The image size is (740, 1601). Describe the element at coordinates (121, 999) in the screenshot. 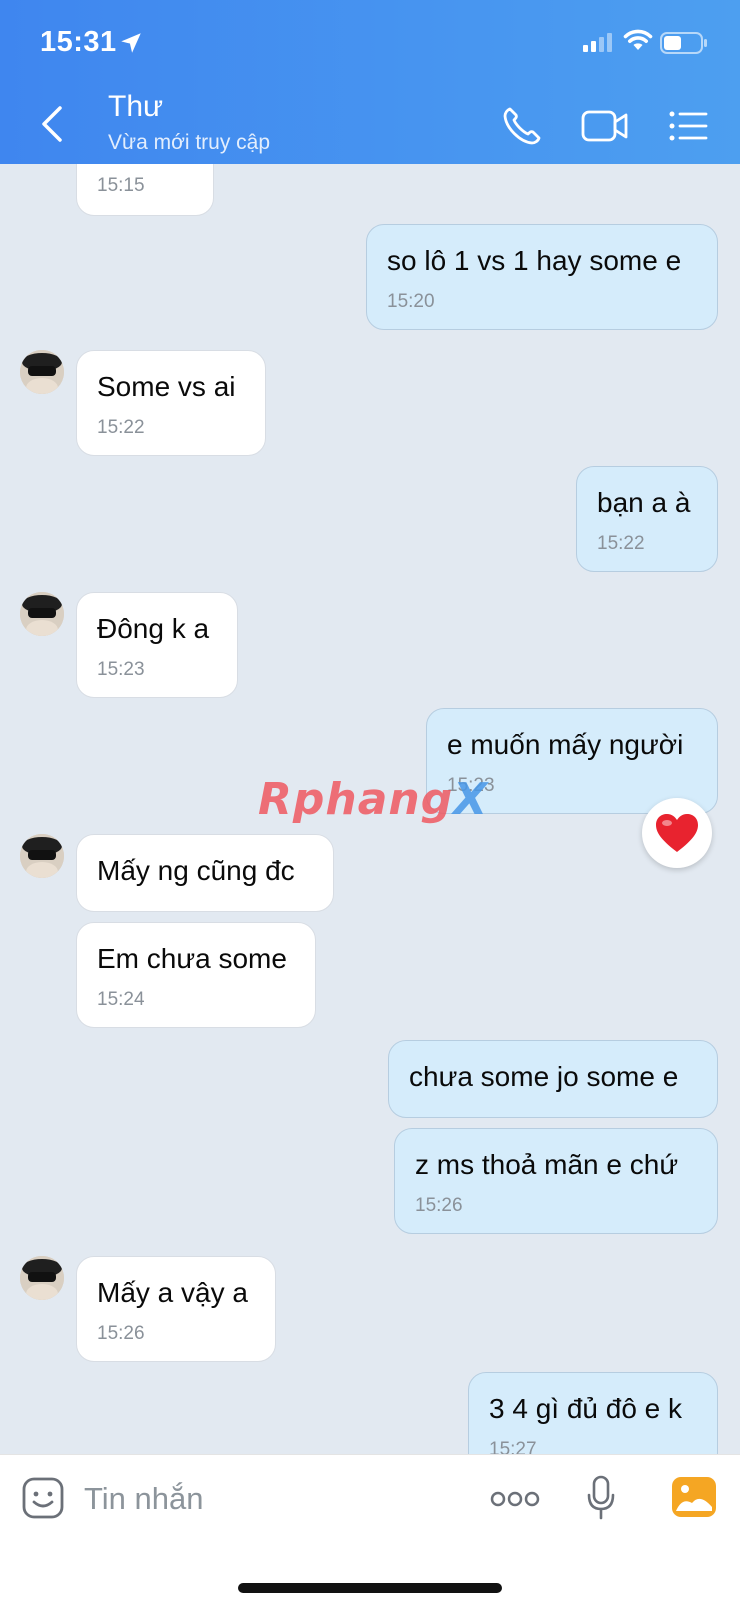

I see `message-time: 15:24` at that location.